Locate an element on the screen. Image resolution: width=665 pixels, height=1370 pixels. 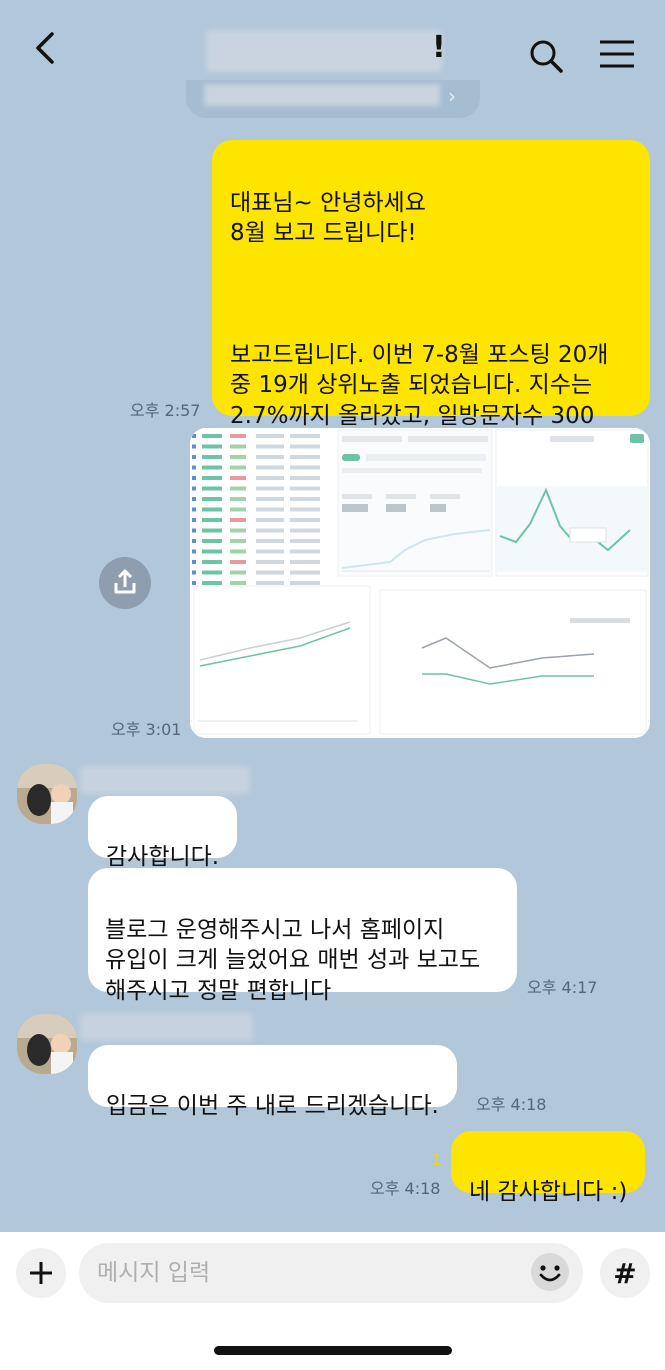
plus-icon is located at coordinates (41, 1273).